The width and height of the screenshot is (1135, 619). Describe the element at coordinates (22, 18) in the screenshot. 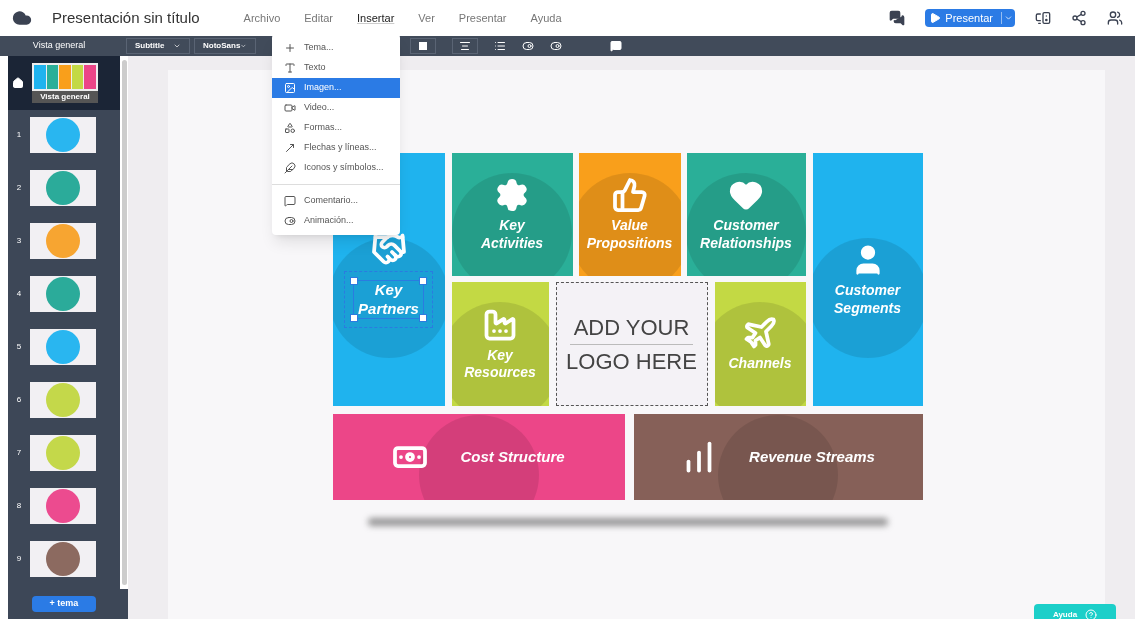

I see `cloud-icon` at that location.